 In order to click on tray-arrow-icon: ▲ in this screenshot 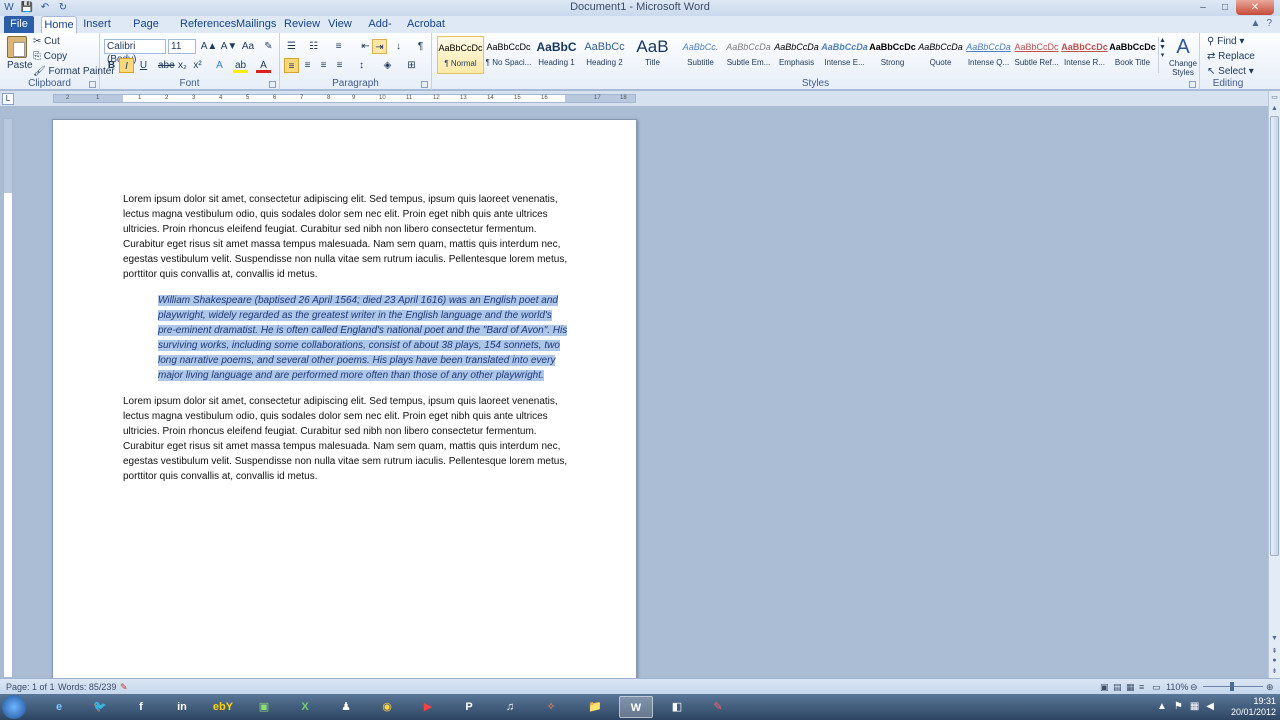, I will do `click(1162, 706)`.